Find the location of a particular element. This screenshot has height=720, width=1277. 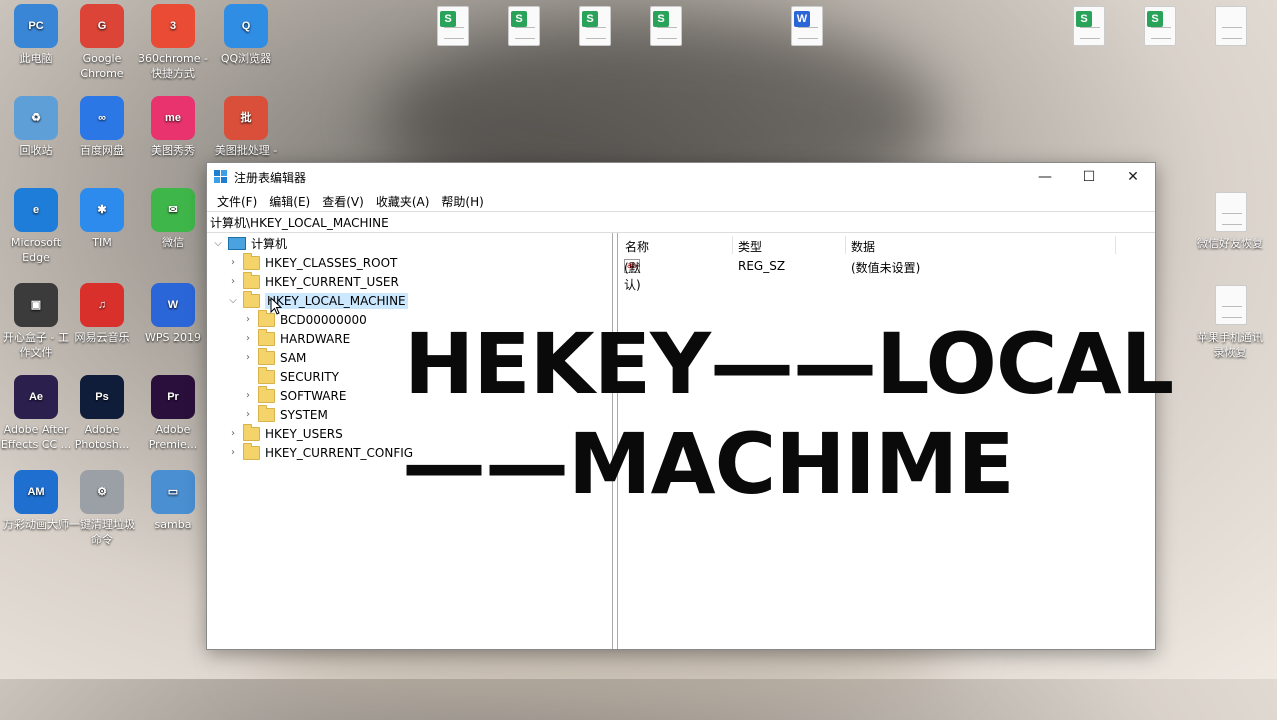

premiere-icon: Pr is located at coordinates (173, 397).